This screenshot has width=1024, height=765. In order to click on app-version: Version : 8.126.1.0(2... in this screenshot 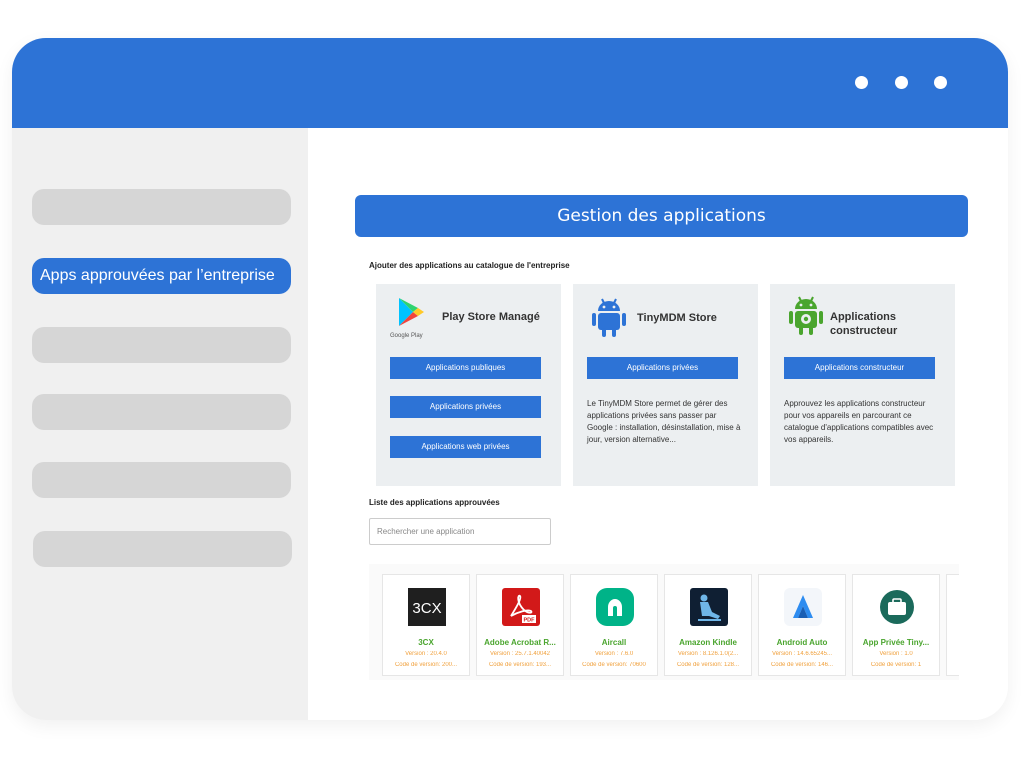, I will do `click(708, 654)`.